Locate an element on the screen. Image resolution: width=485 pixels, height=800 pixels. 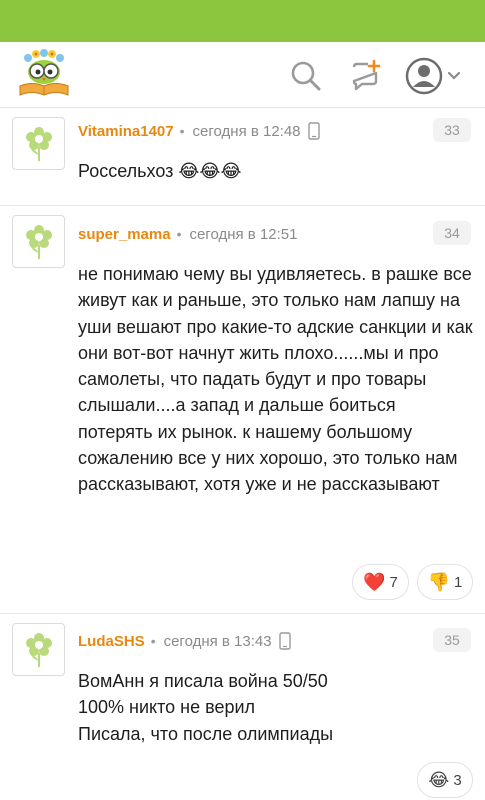
comment-author: LudaSHS is located at coordinates (111, 641).